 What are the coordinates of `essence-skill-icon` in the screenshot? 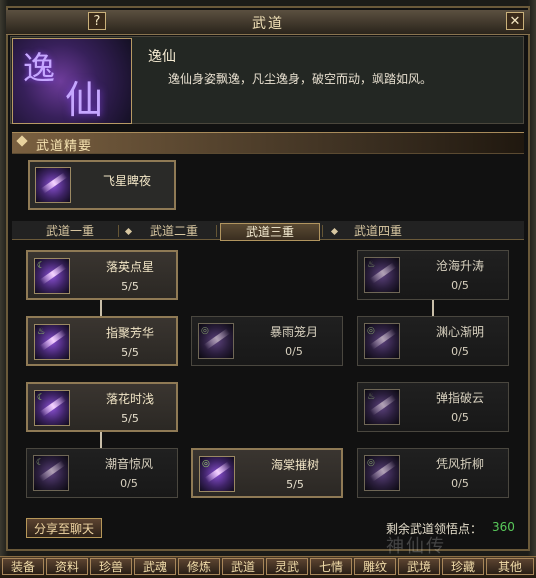 It's located at (53, 185).